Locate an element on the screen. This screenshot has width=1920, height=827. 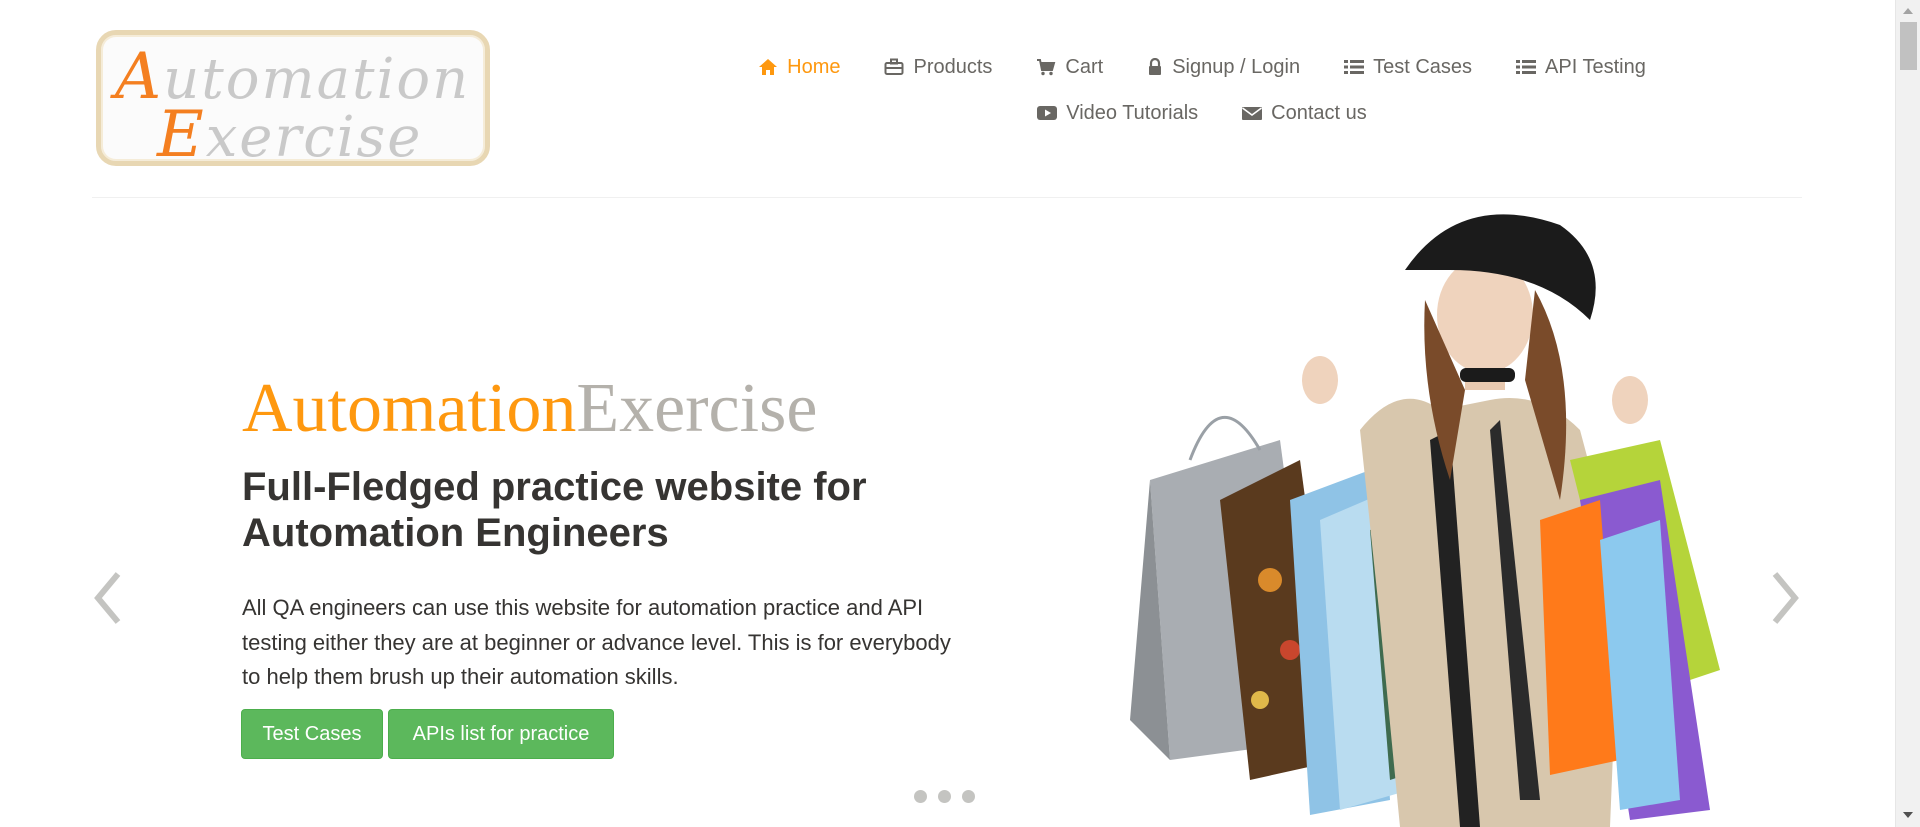
scroll-thumb is located at coordinates (1908, 46).